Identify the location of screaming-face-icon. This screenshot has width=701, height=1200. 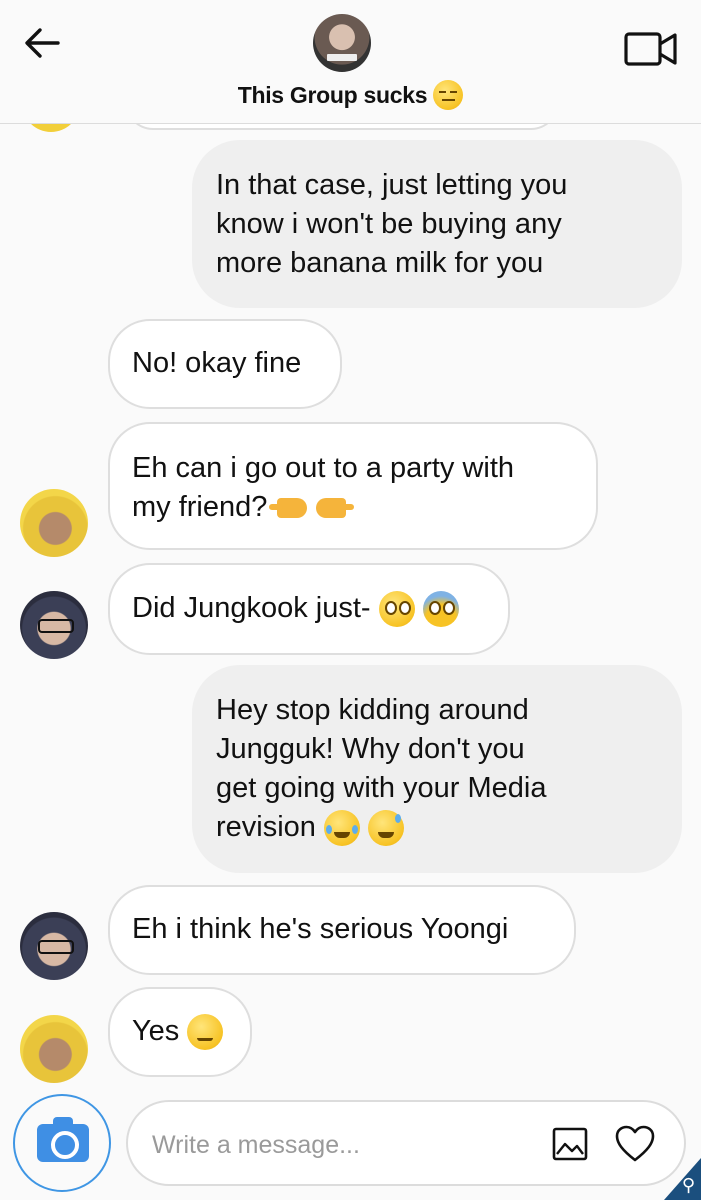
(440, 609).